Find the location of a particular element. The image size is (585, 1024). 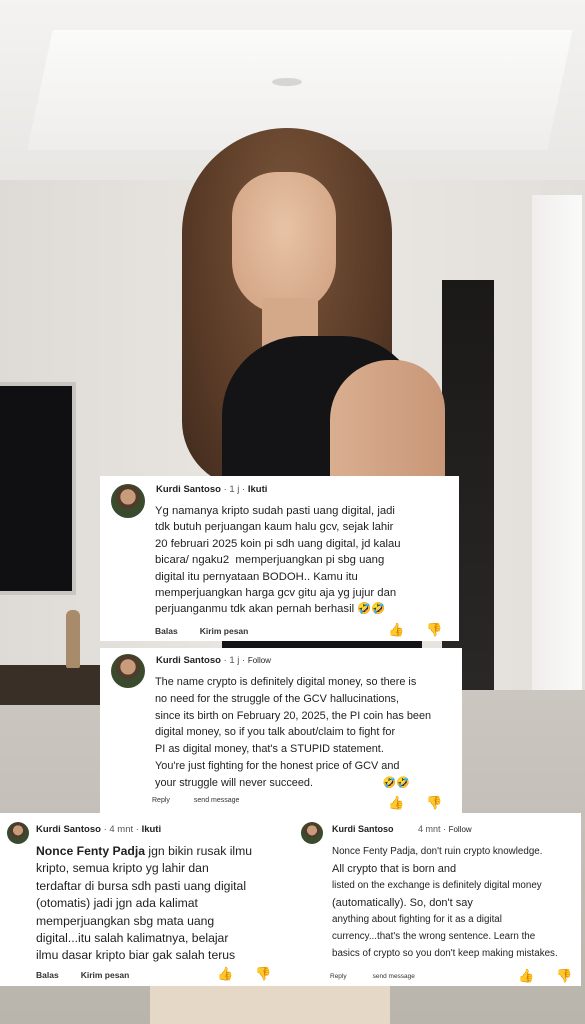

comment-line: perjuanganmu tdk akan pernah berhasil 🤣🤣 is located at coordinates (270, 609).